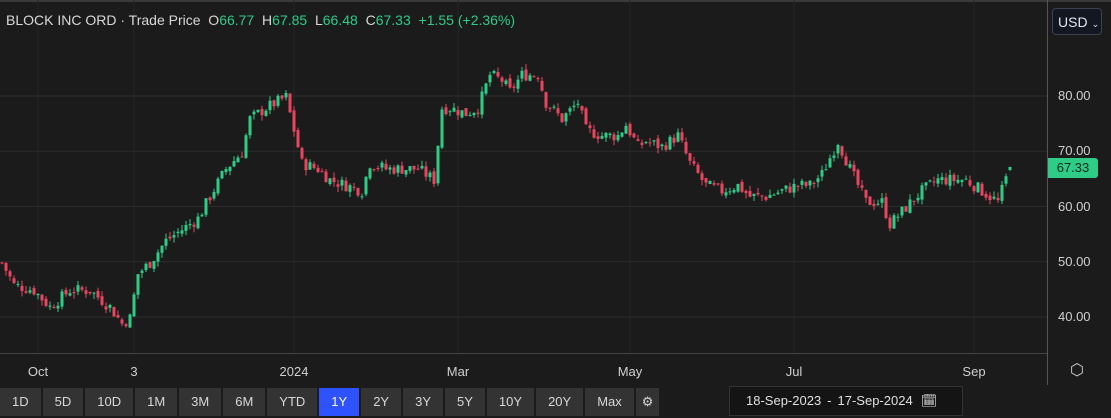  What do you see at coordinates (465, 402) in the screenshot?
I see `range-button-5y: 5Y` at bounding box center [465, 402].